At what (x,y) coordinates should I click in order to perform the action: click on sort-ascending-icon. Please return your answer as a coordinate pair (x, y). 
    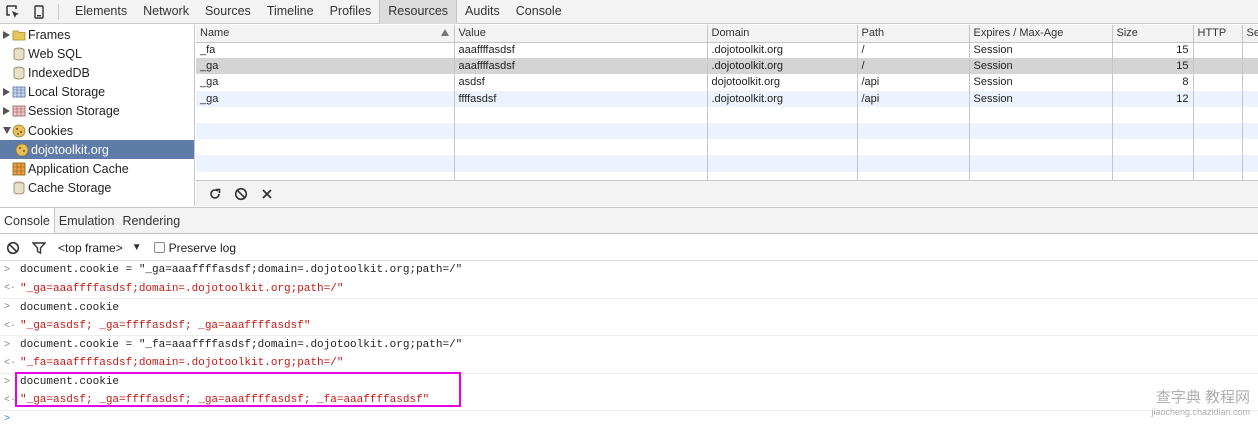
    Looking at the image, I should click on (444, 32).